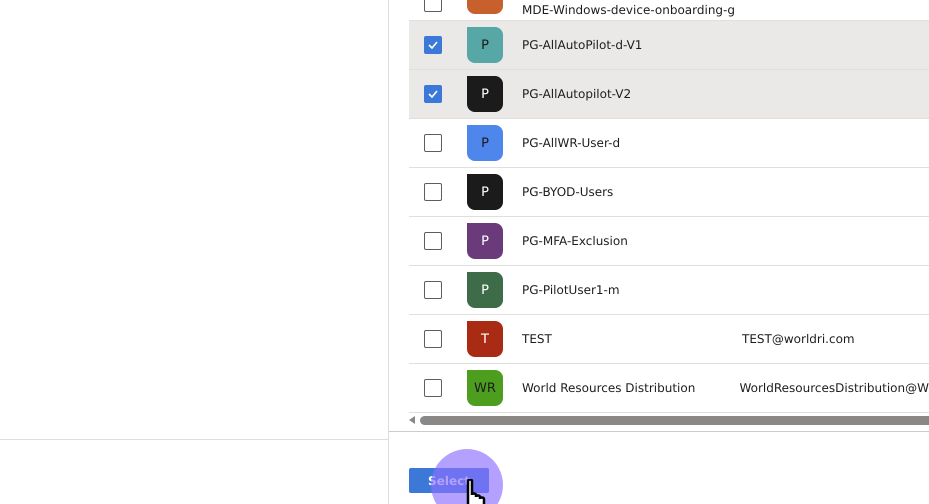  Describe the element at coordinates (537, 339) in the screenshot. I see `group-name: TEST` at that location.